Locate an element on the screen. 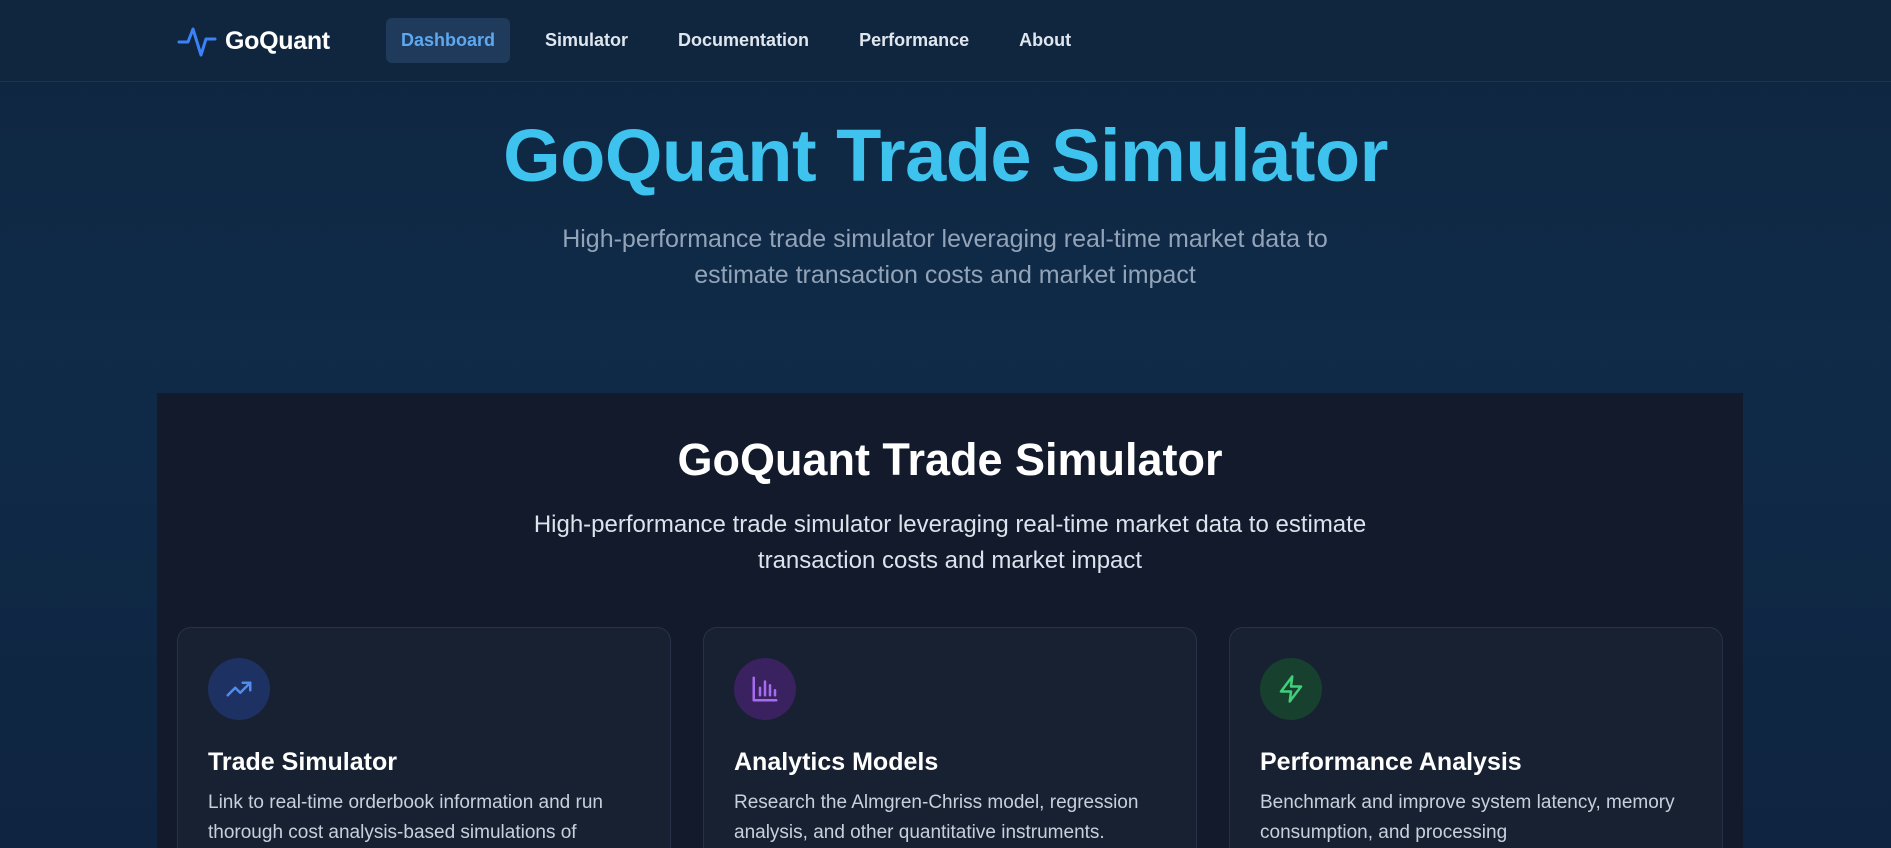  card-title: Trade Simulator is located at coordinates (302, 762).